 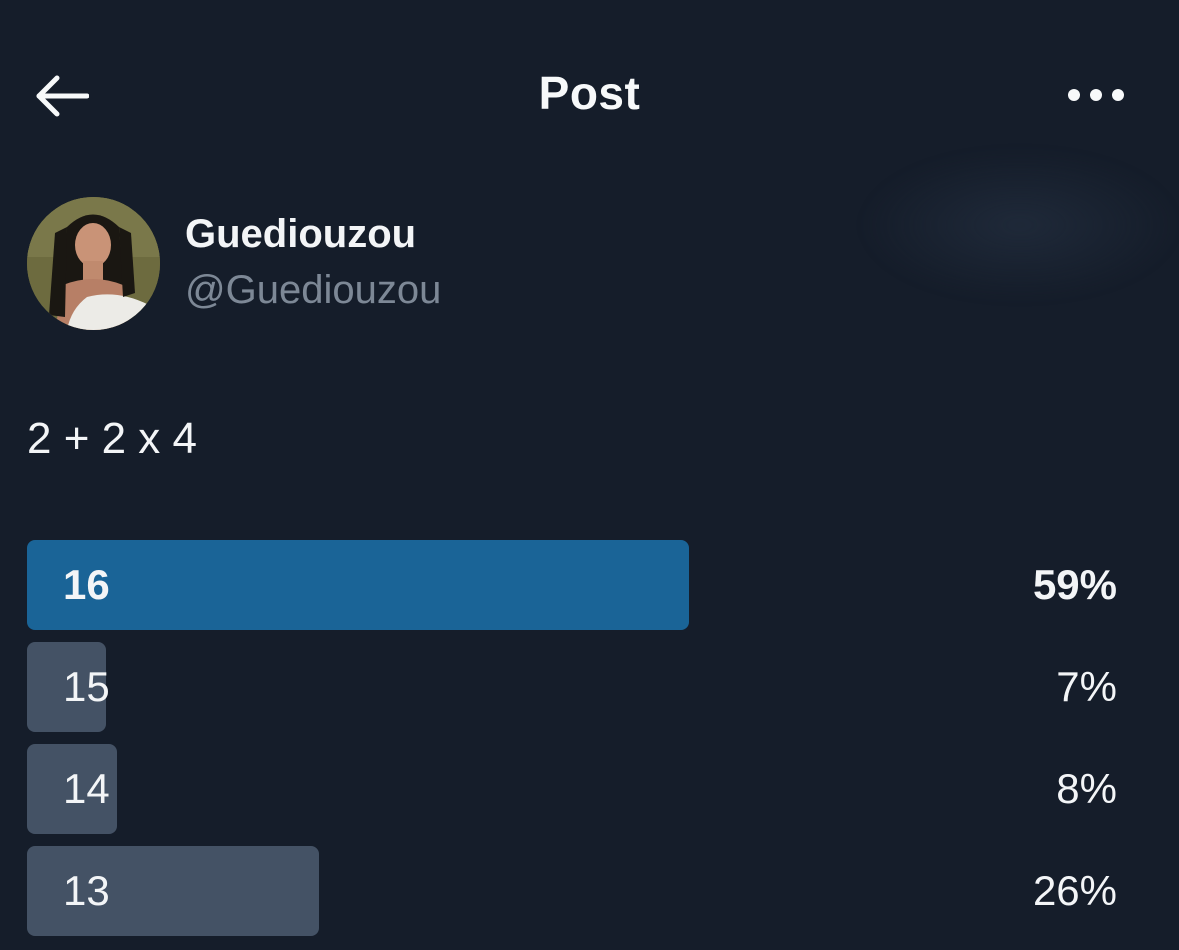 I want to click on poll-option-percent: 26%, so click(x=1074, y=890).